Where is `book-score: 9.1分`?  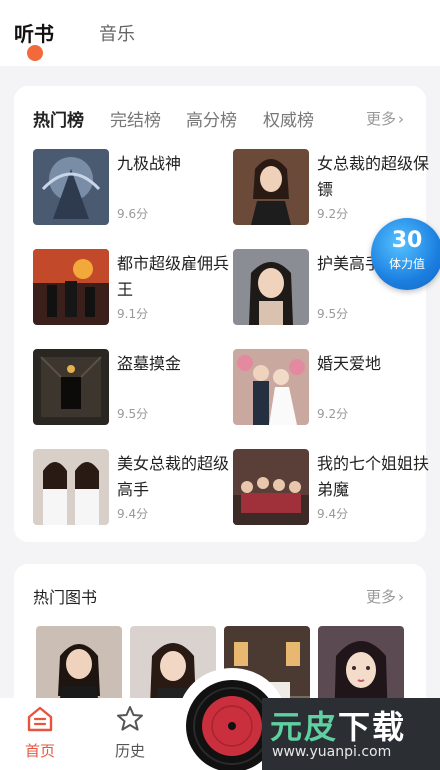
book-score: 9.1分 is located at coordinates (133, 314).